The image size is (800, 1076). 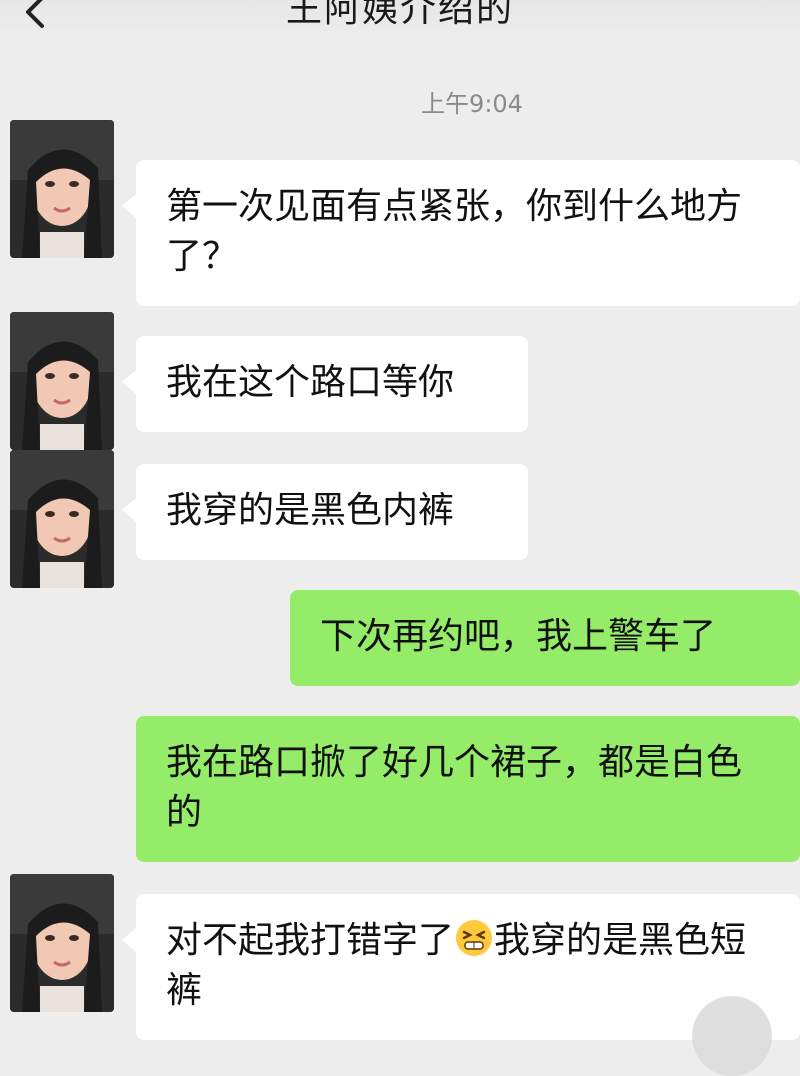 I want to click on chat-header: 王阿姨介绍的, so click(x=400, y=20).